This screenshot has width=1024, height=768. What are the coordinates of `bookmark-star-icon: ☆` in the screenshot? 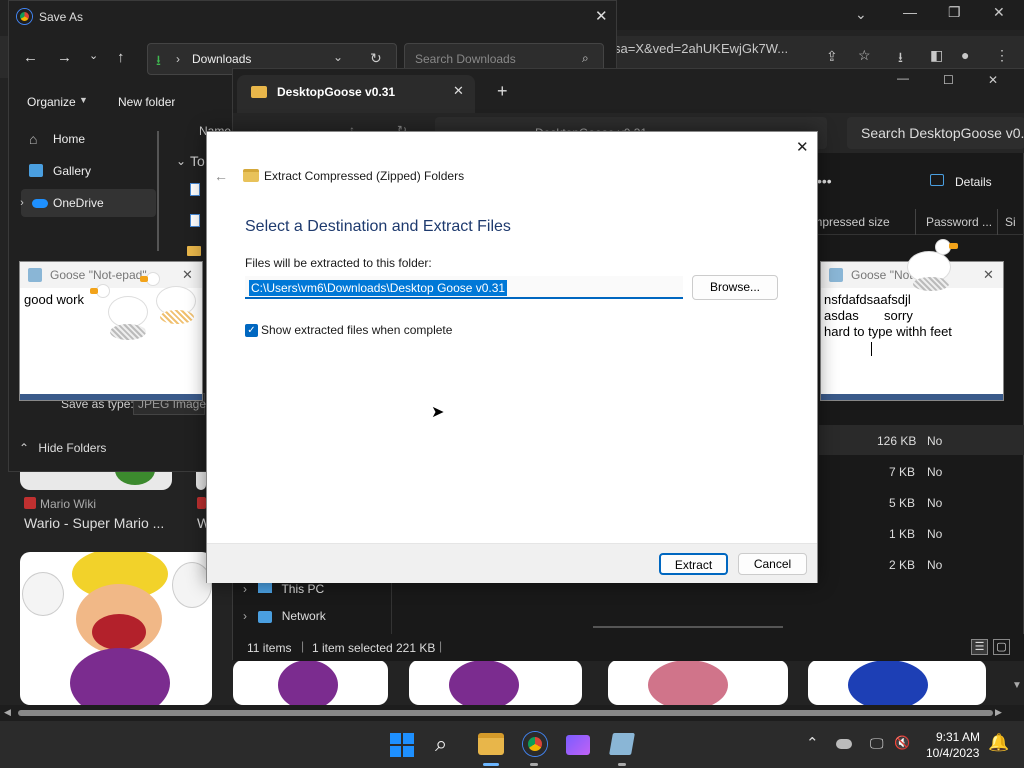 It's located at (864, 55).